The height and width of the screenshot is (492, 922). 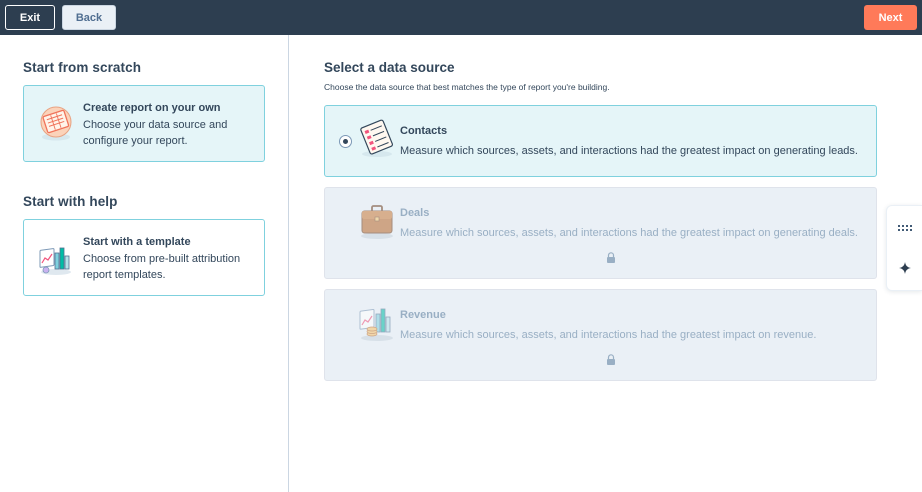 I want to click on top-navigation-bar: Exit Back Next, so click(x=461, y=17).